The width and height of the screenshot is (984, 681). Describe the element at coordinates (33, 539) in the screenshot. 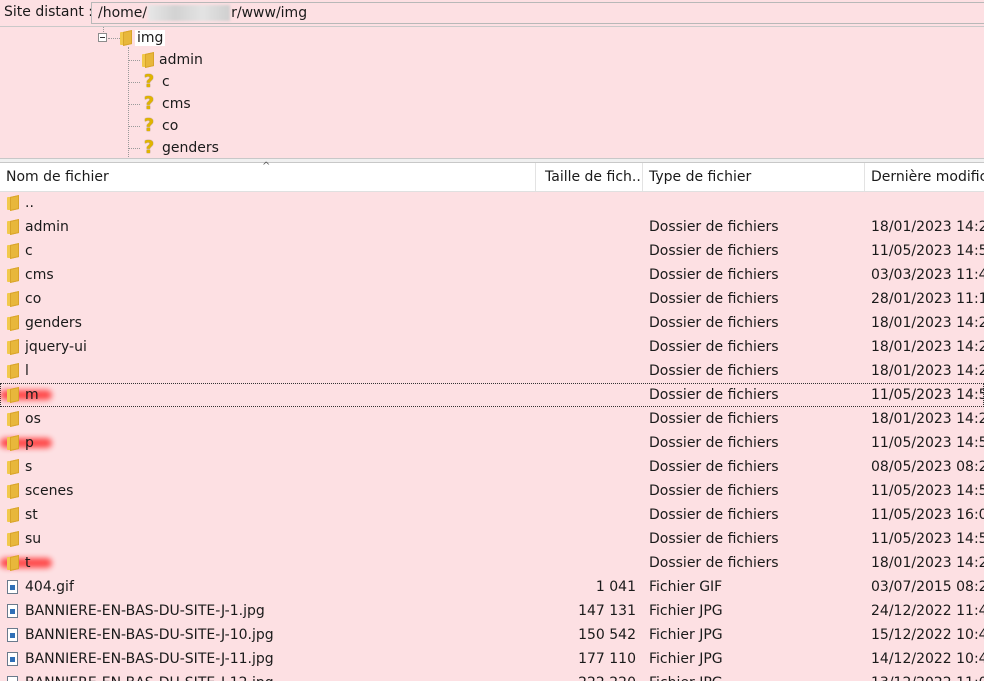

I see `file-name: su` at that location.